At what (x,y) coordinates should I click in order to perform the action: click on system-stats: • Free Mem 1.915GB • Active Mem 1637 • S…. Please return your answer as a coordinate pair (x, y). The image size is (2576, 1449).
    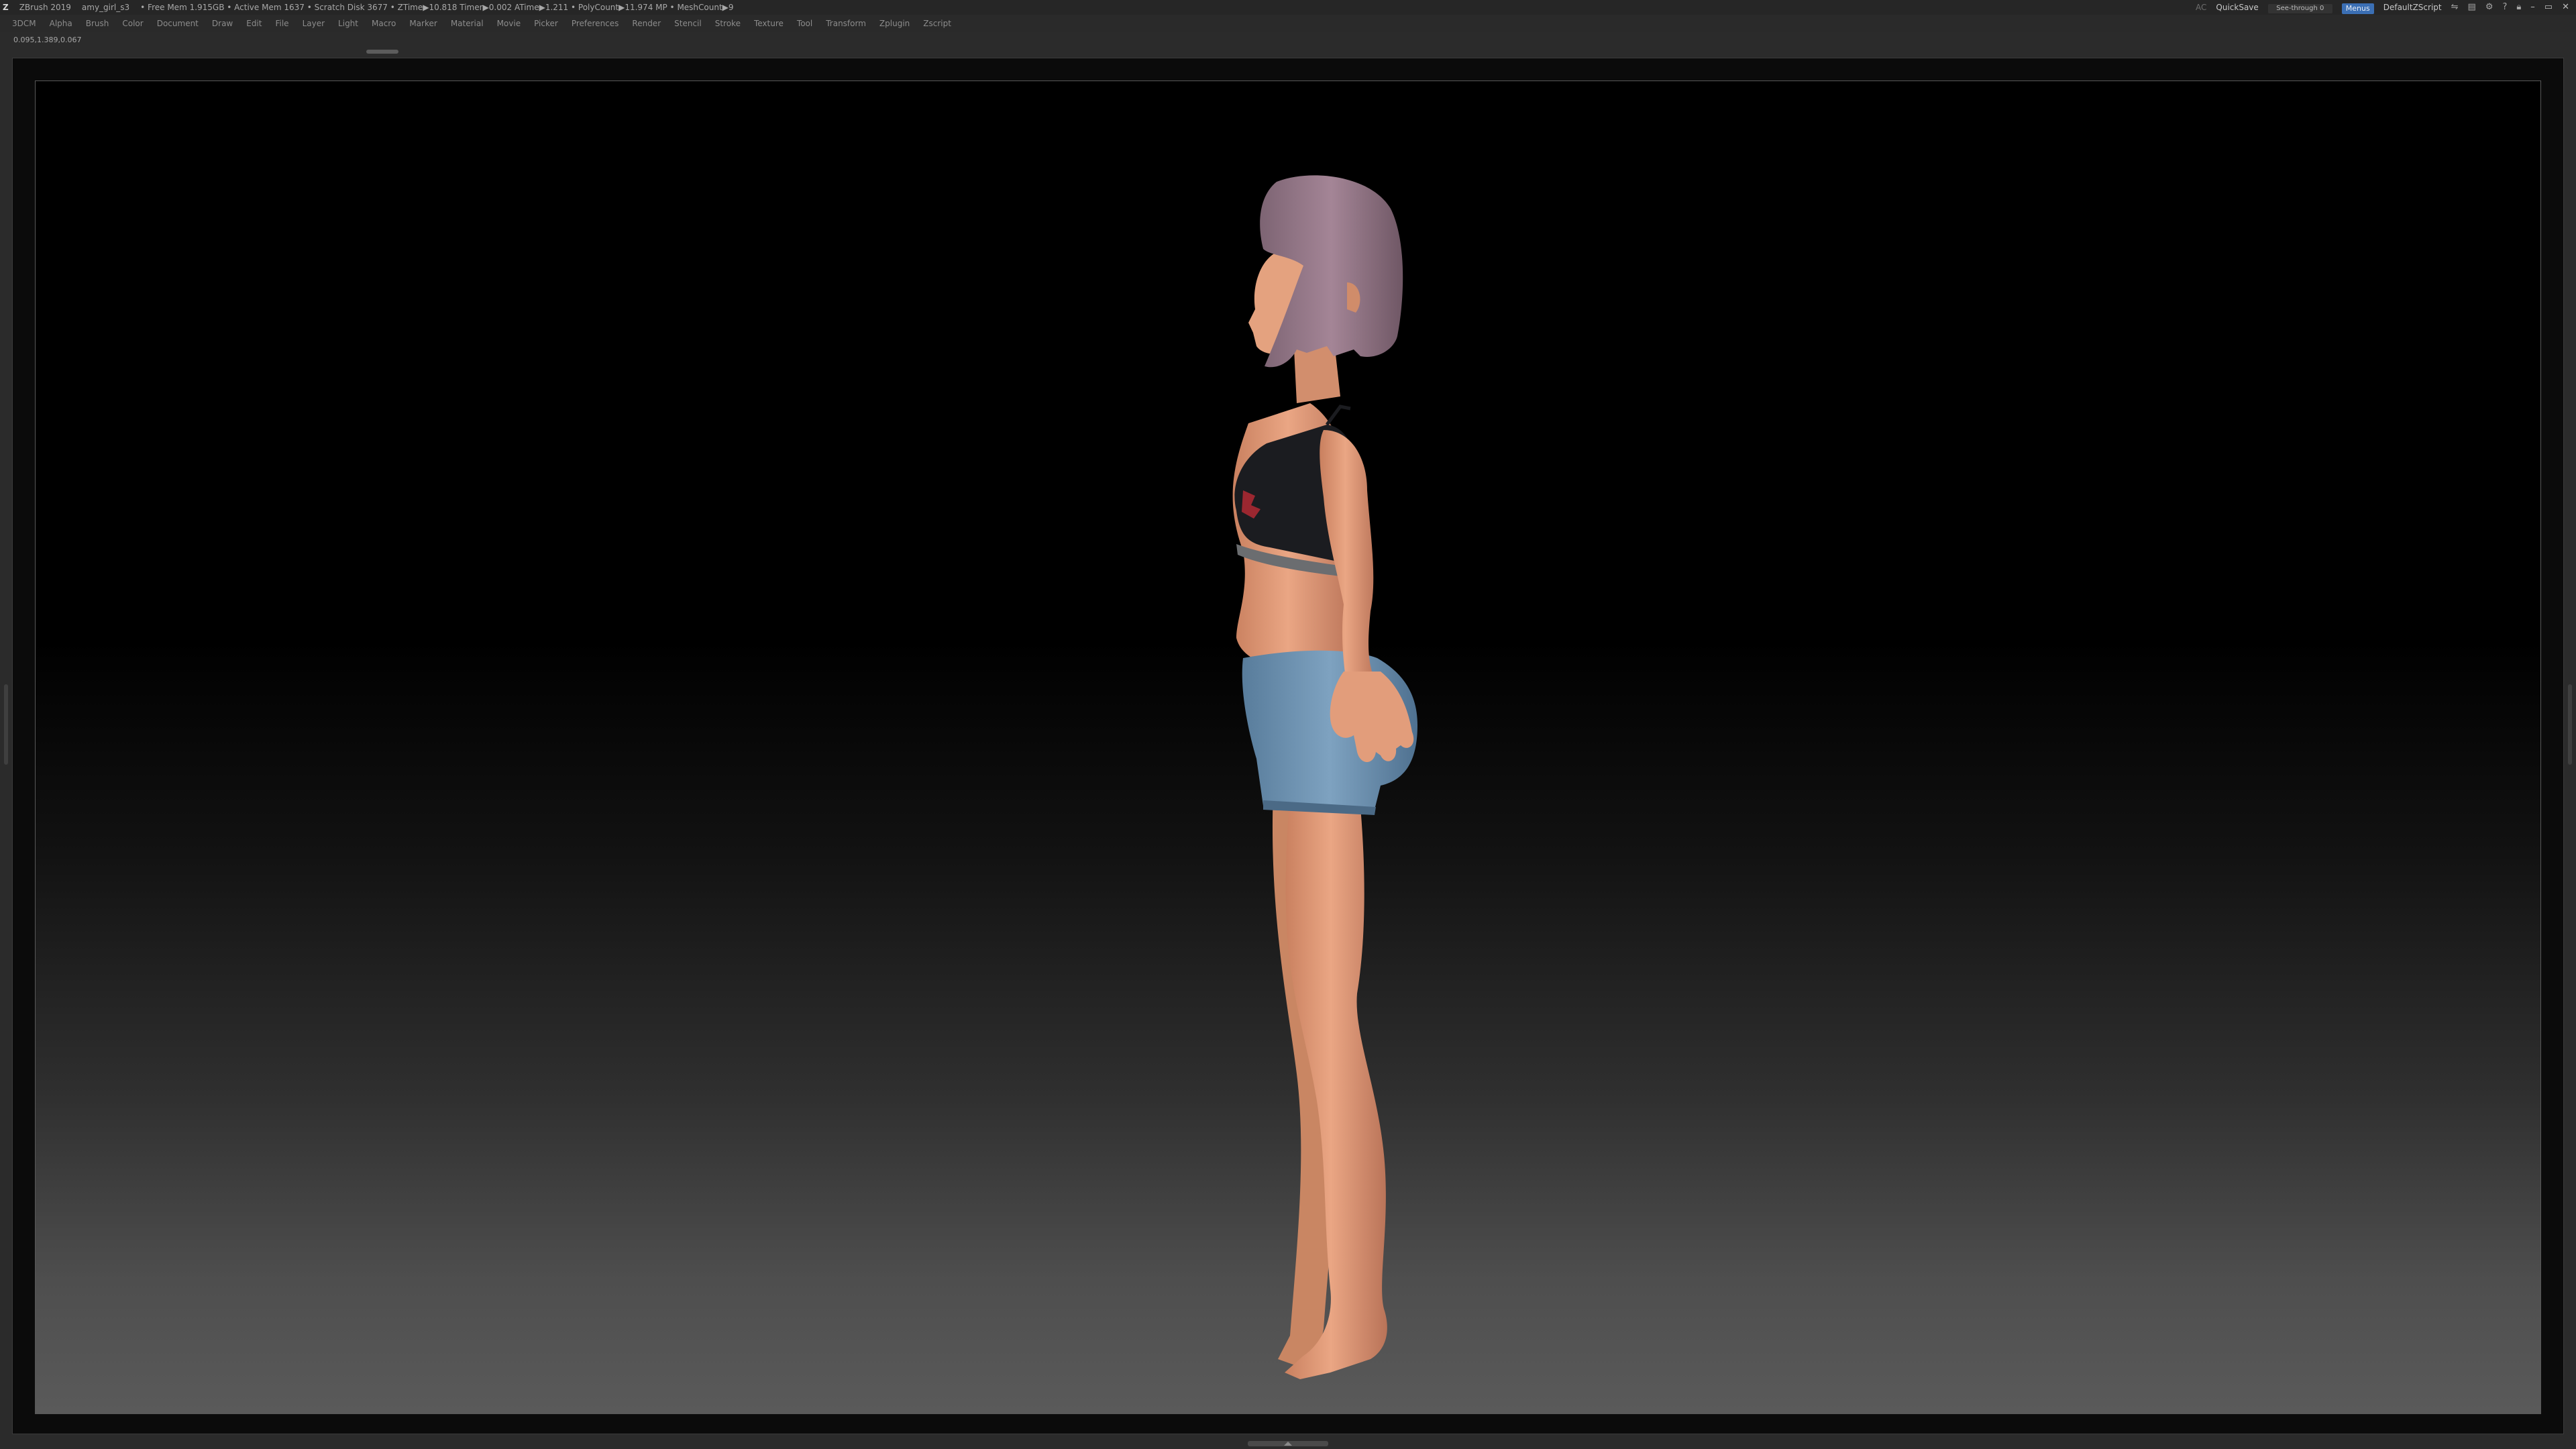
    Looking at the image, I should click on (437, 7).